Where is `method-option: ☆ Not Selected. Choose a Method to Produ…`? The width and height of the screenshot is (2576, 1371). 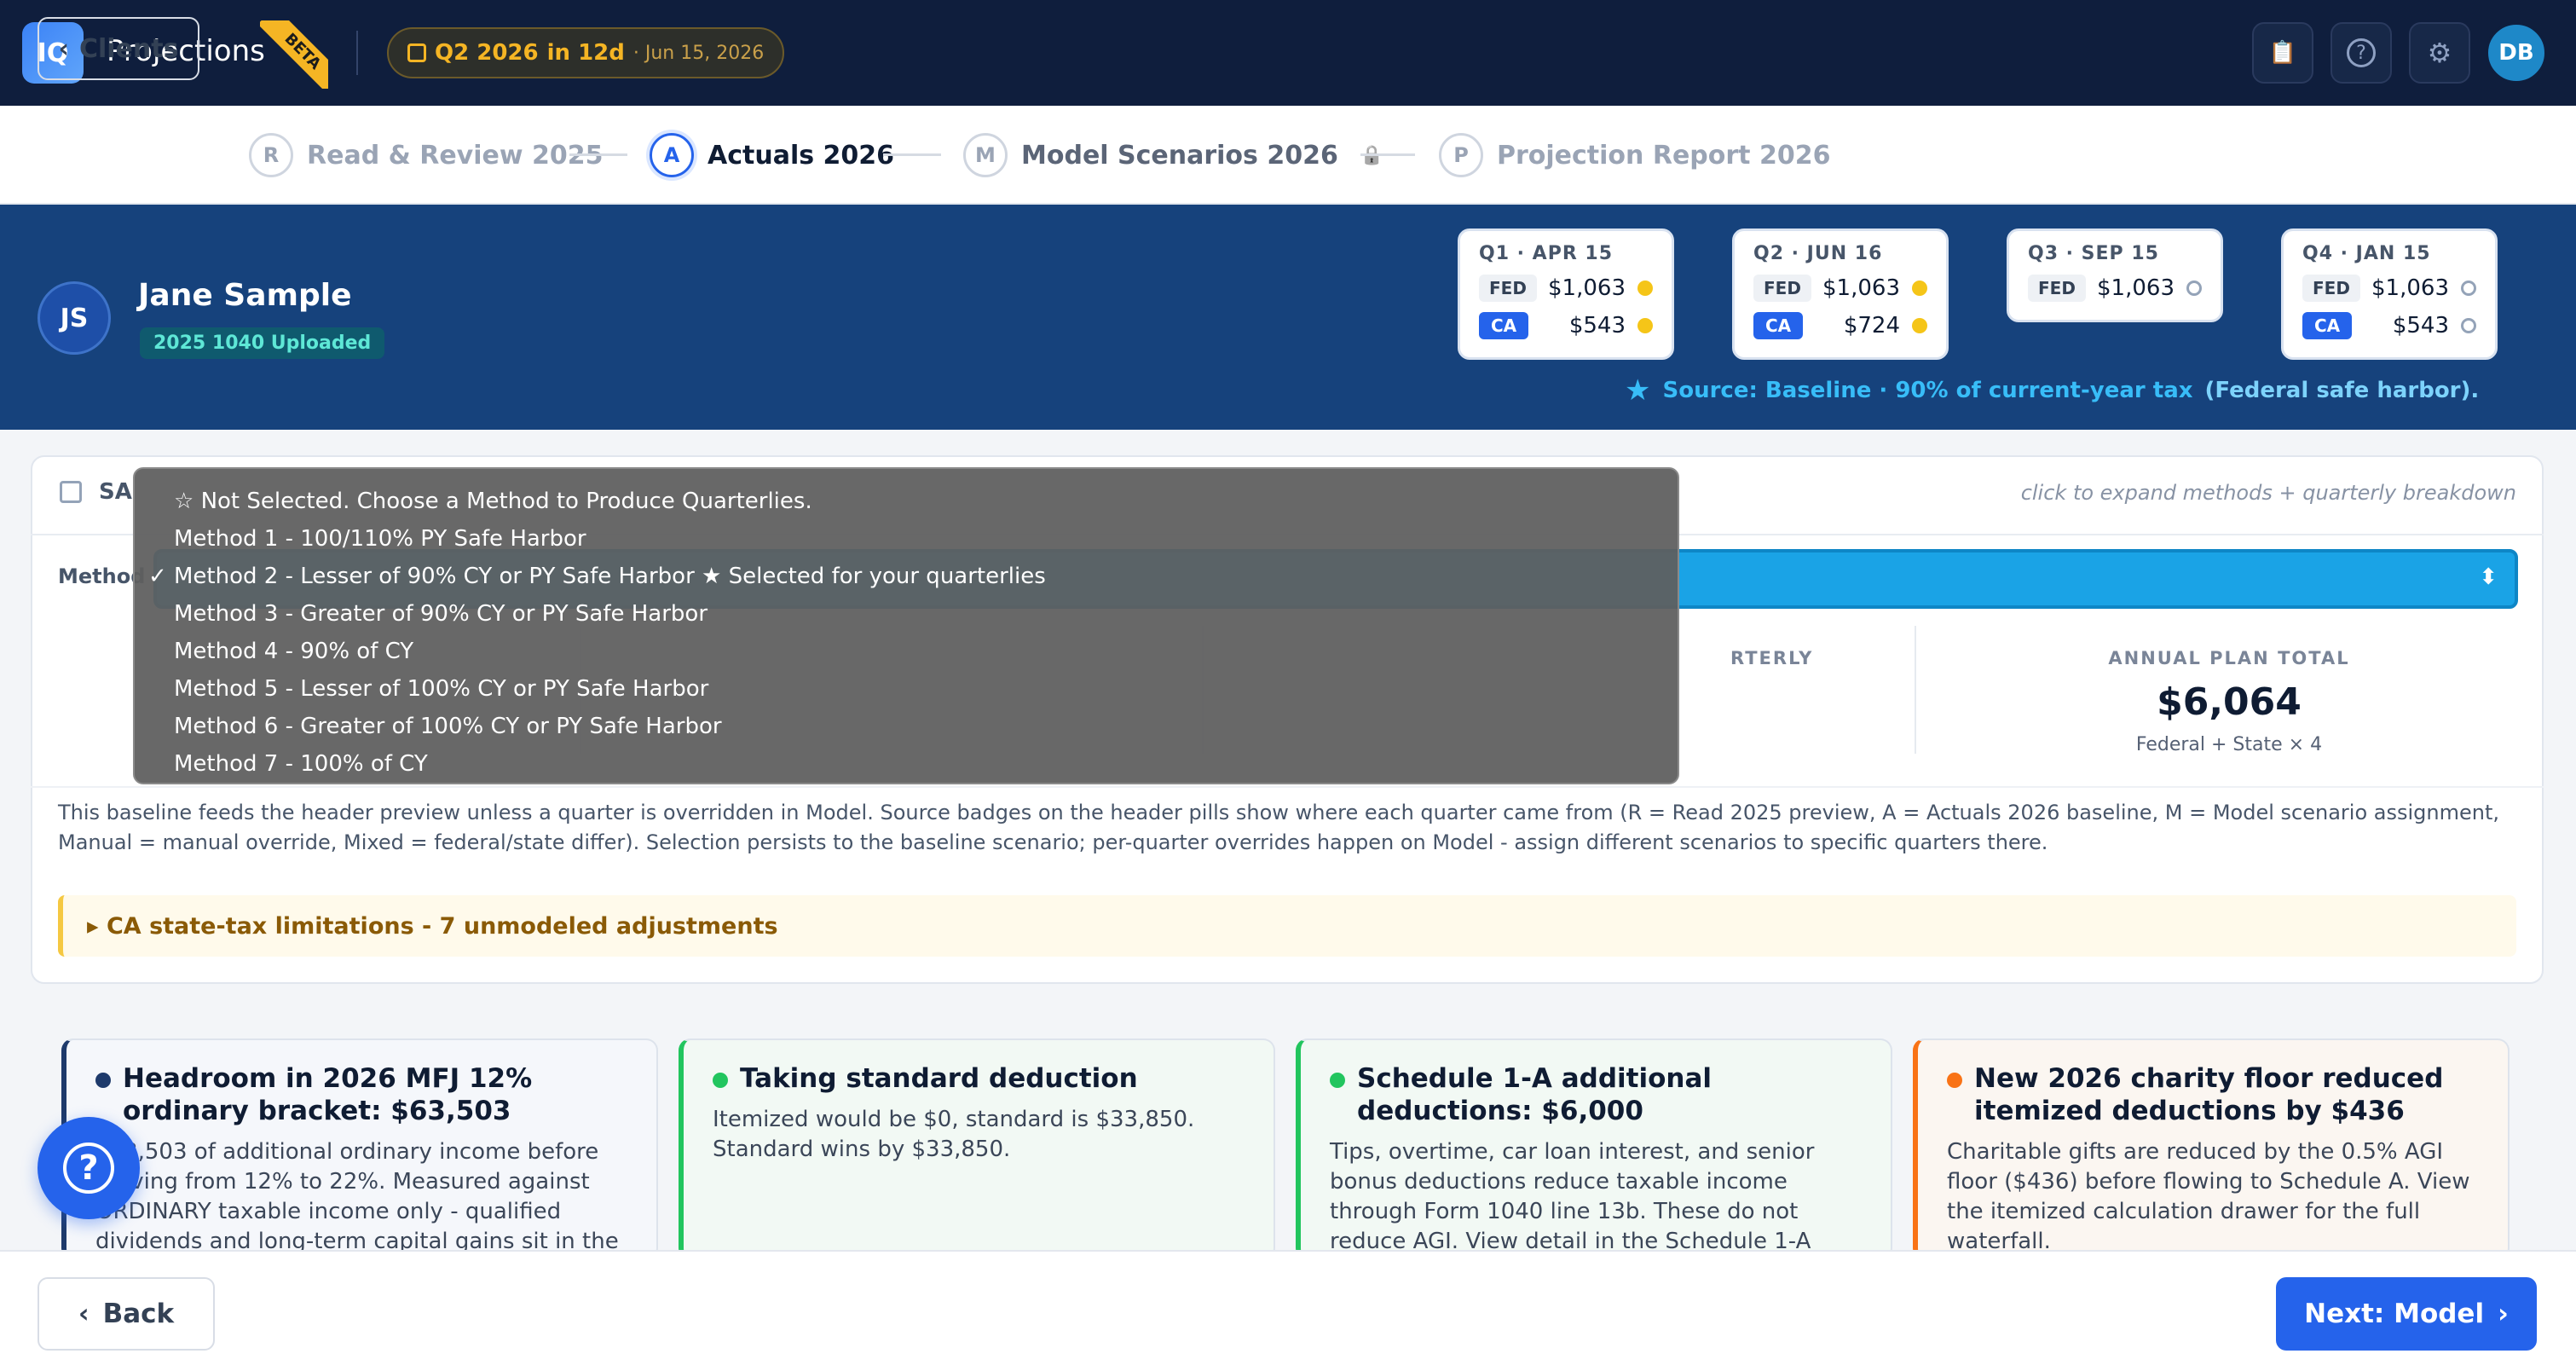 method-option: ☆ Not Selected. Choose a Method to Produ… is located at coordinates (906, 502).